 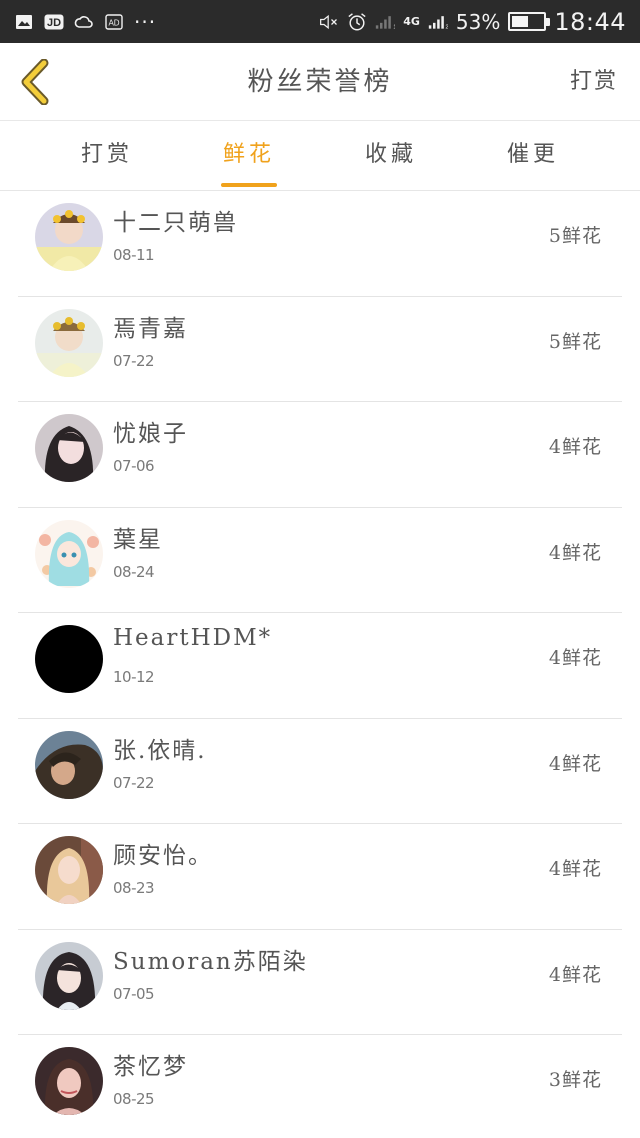 I want to click on tab-label: 打赏, so click(x=106, y=154).